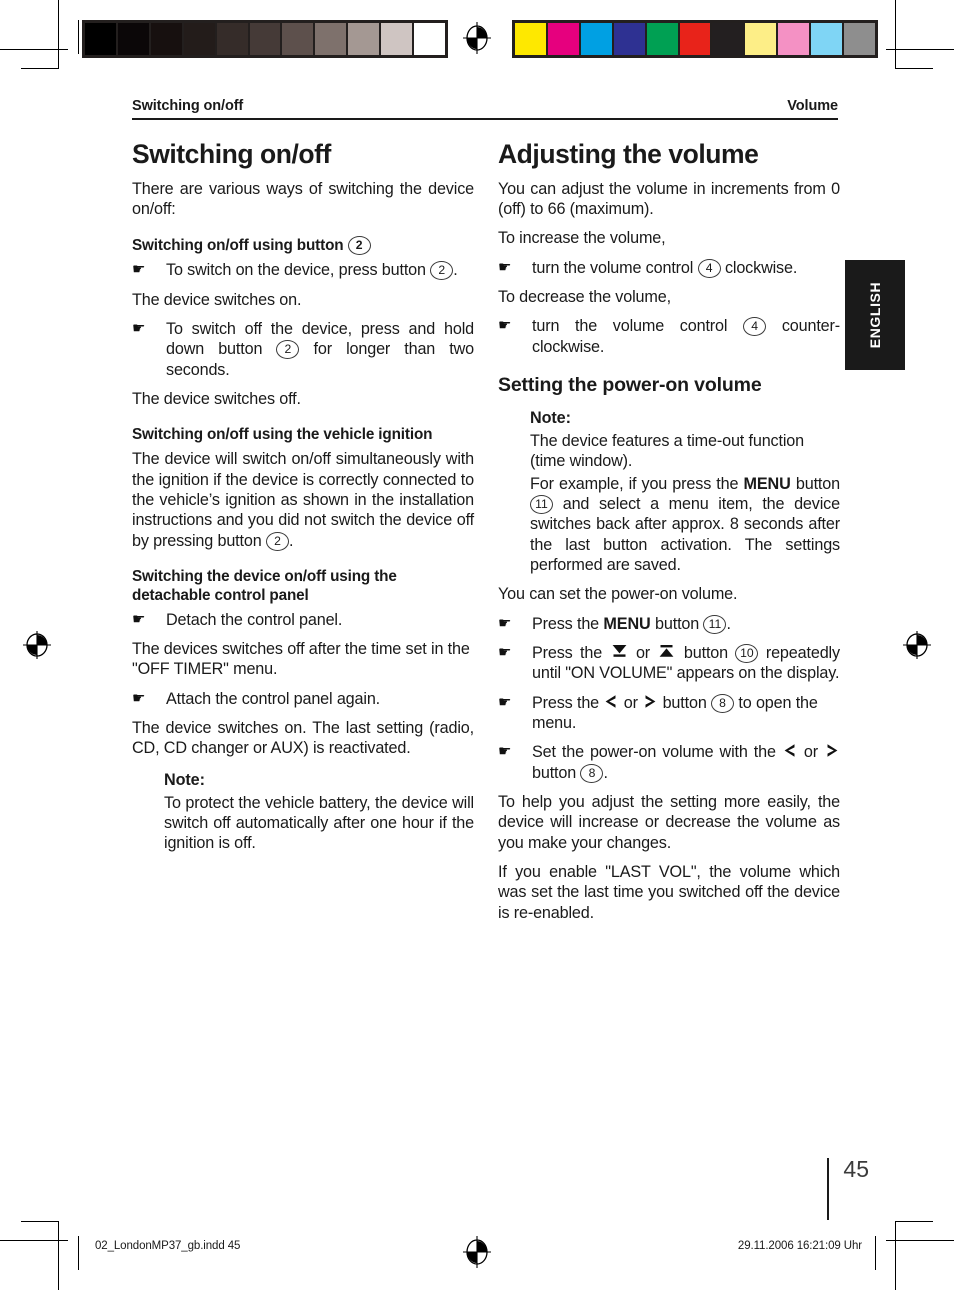 The image size is (954, 1290). I want to click on crop-mark-bottom-left-inner, so click(40, 1221).